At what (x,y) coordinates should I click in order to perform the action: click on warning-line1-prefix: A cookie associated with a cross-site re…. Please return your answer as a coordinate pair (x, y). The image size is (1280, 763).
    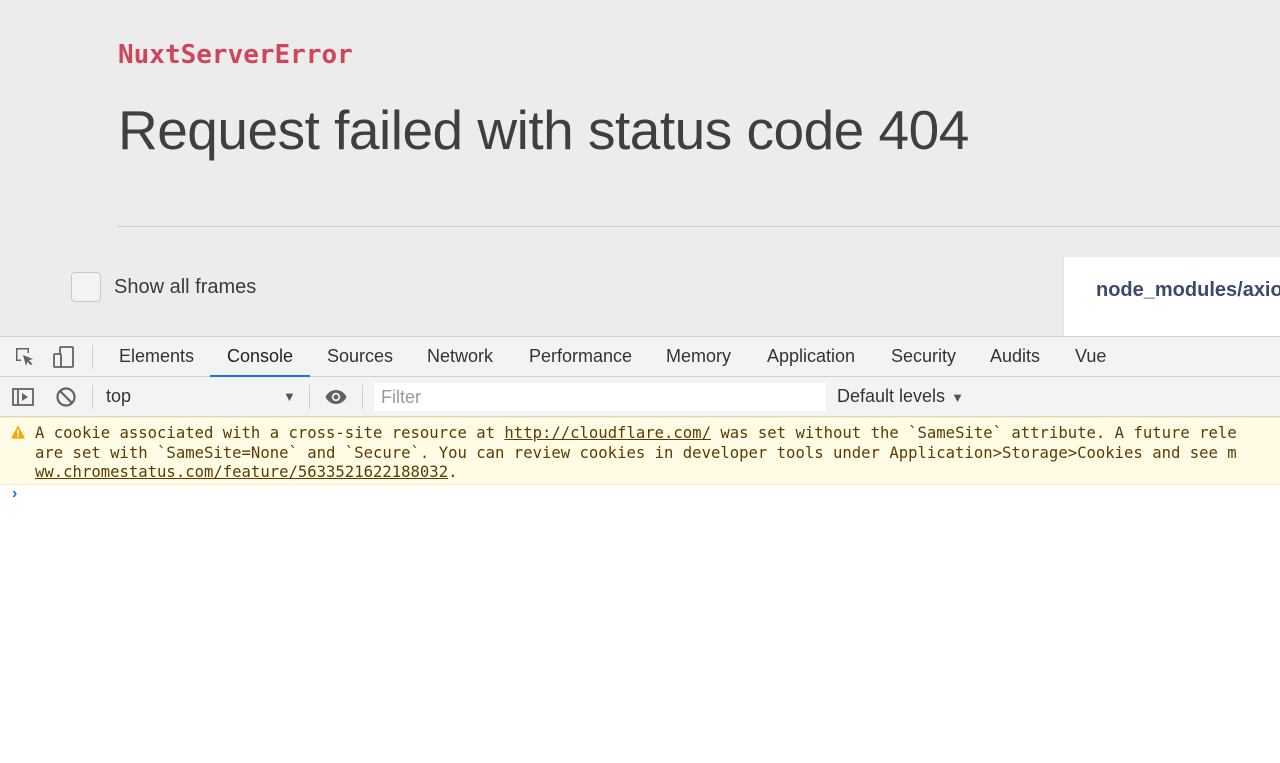
    Looking at the image, I should click on (270, 433).